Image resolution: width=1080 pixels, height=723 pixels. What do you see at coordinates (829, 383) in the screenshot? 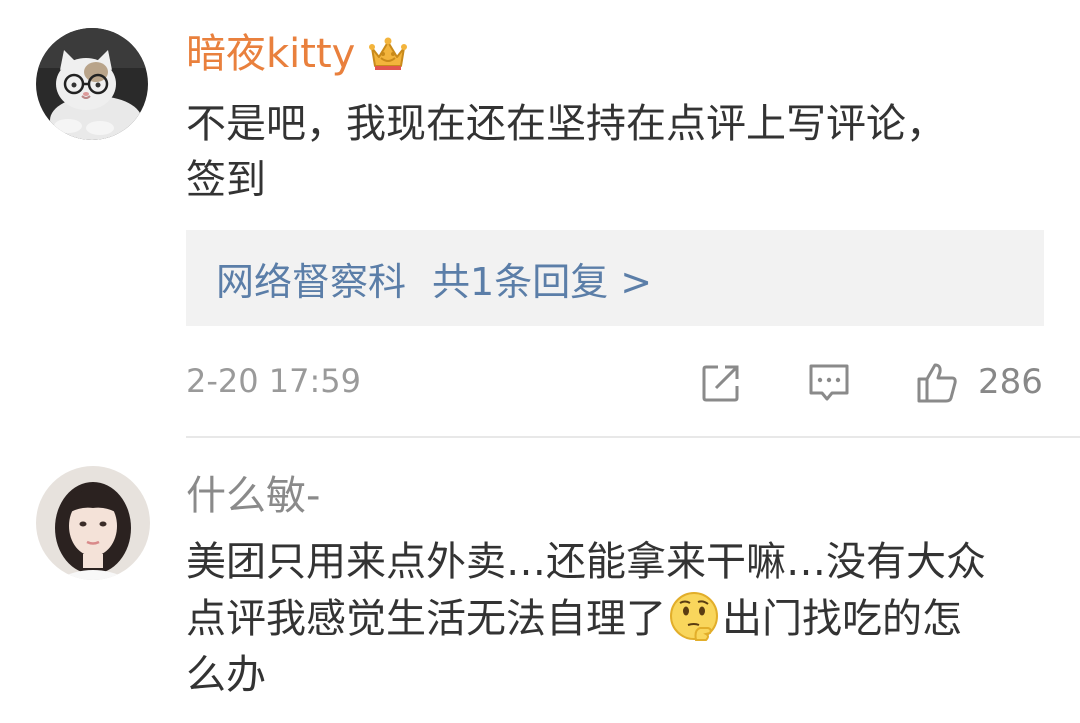
I see `comment-icon` at bounding box center [829, 383].